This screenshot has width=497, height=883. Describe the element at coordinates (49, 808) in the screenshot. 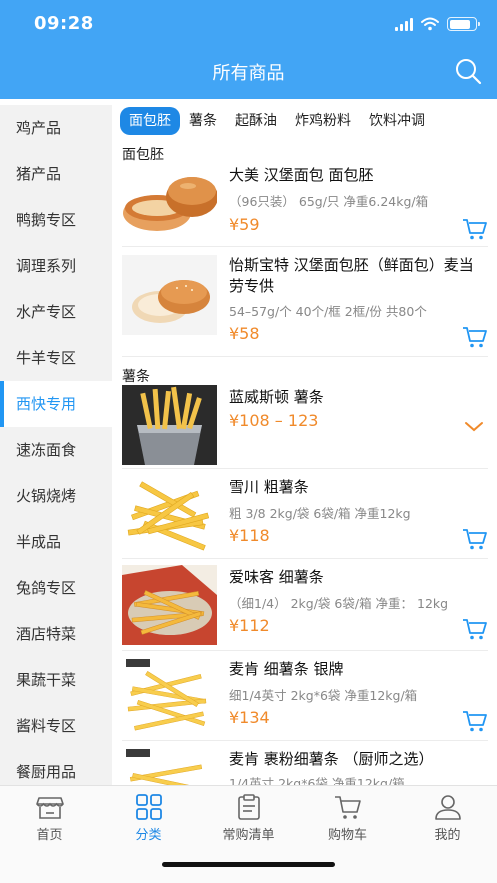

I see `store-icon` at that location.